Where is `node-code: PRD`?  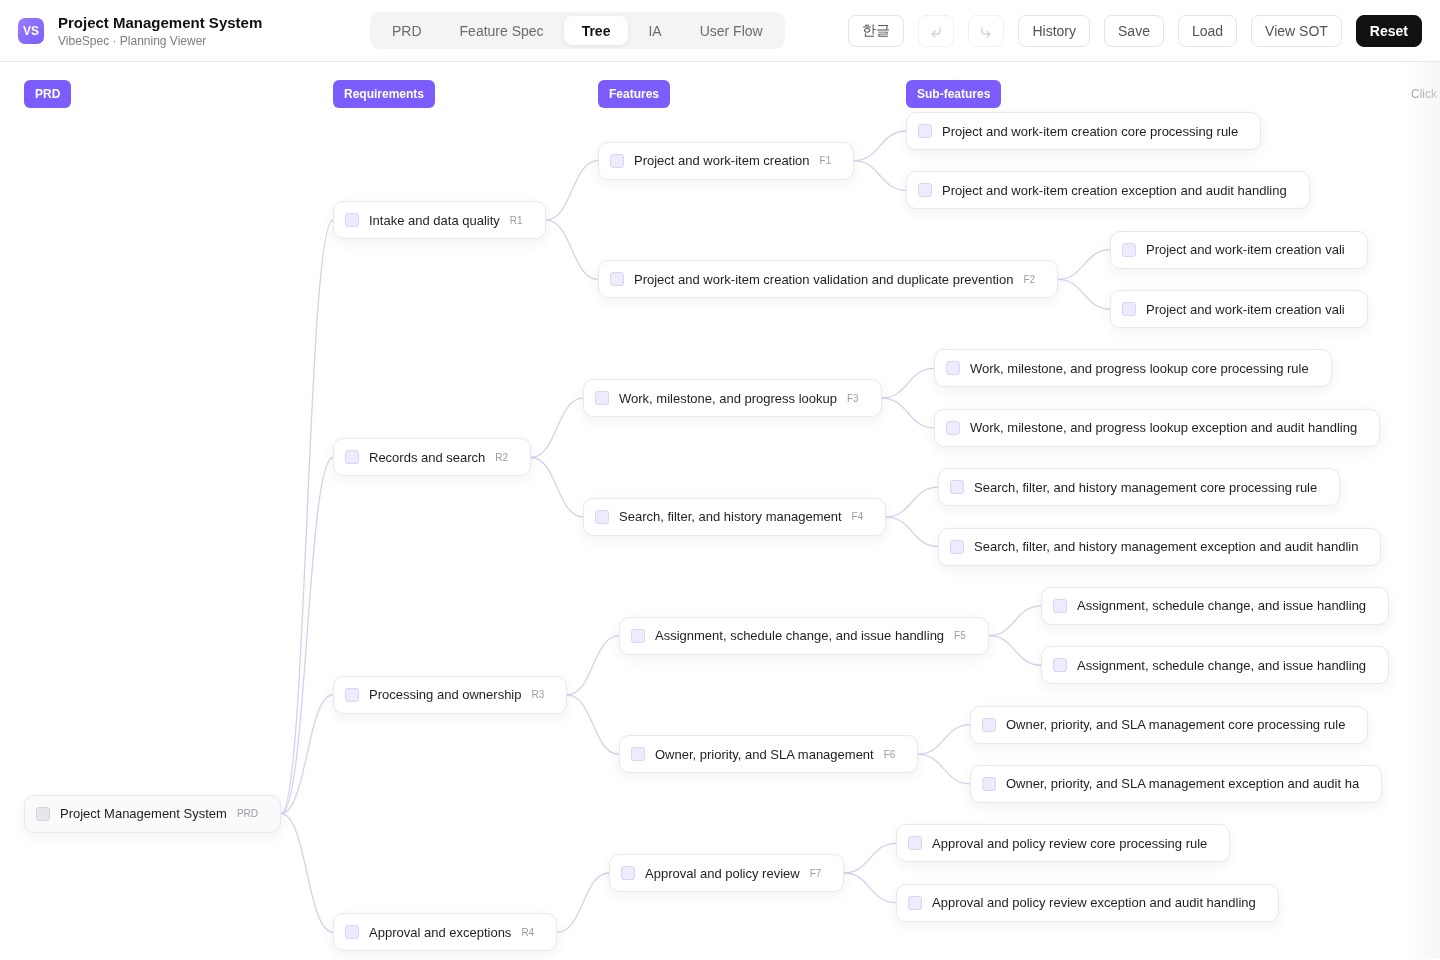
node-code: PRD is located at coordinates (247, 814).